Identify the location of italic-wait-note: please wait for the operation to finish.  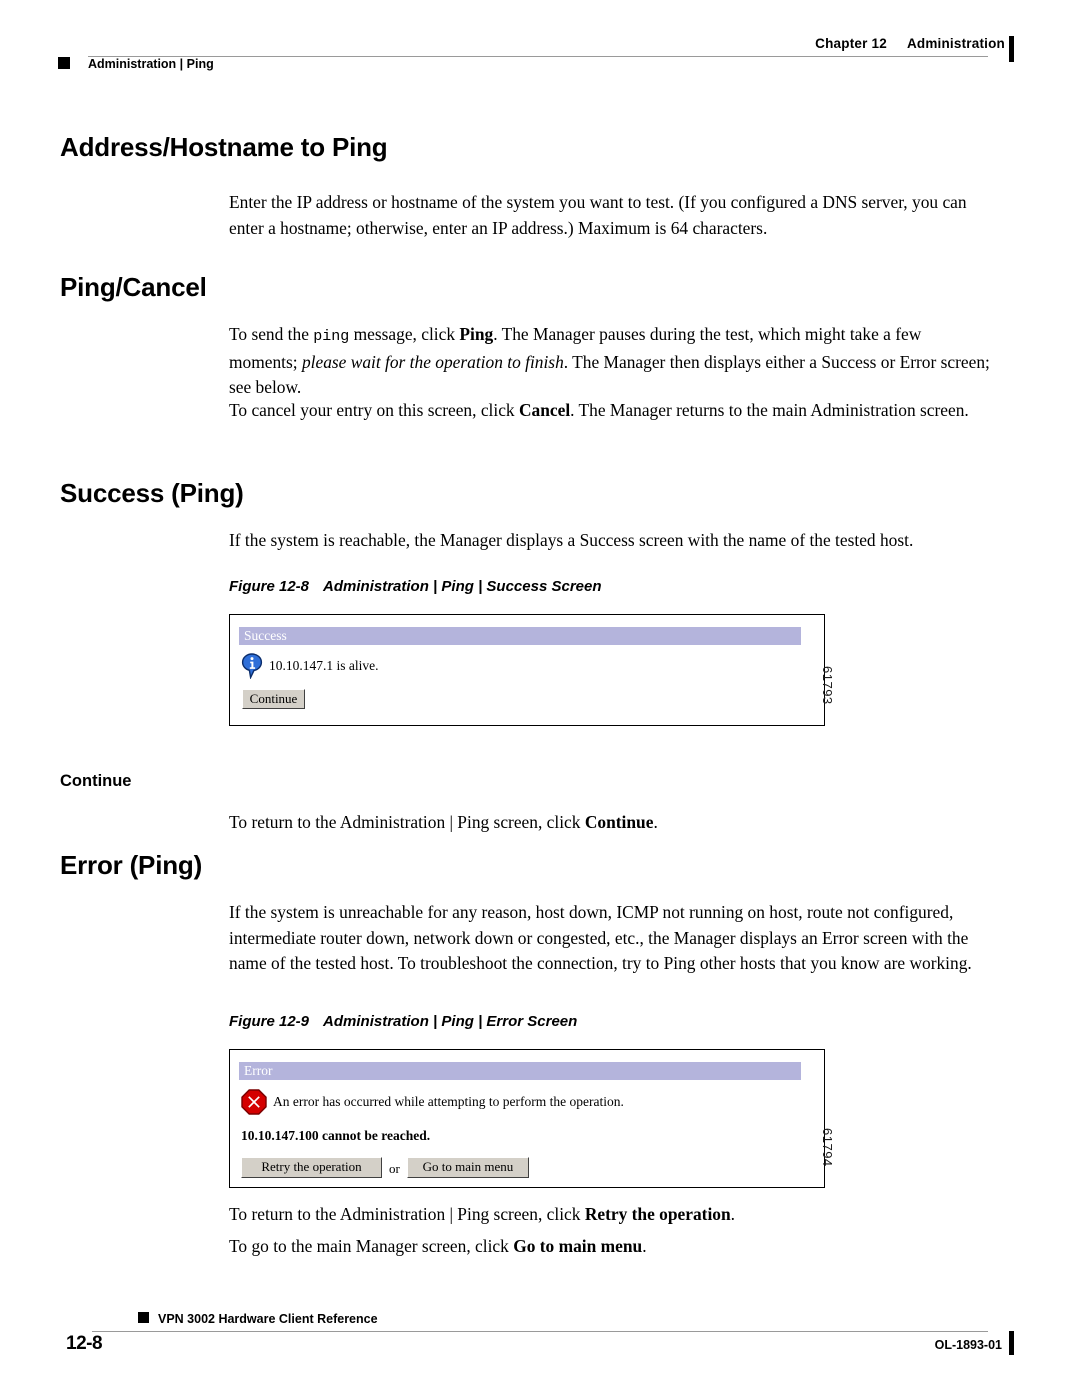
(432, 361).